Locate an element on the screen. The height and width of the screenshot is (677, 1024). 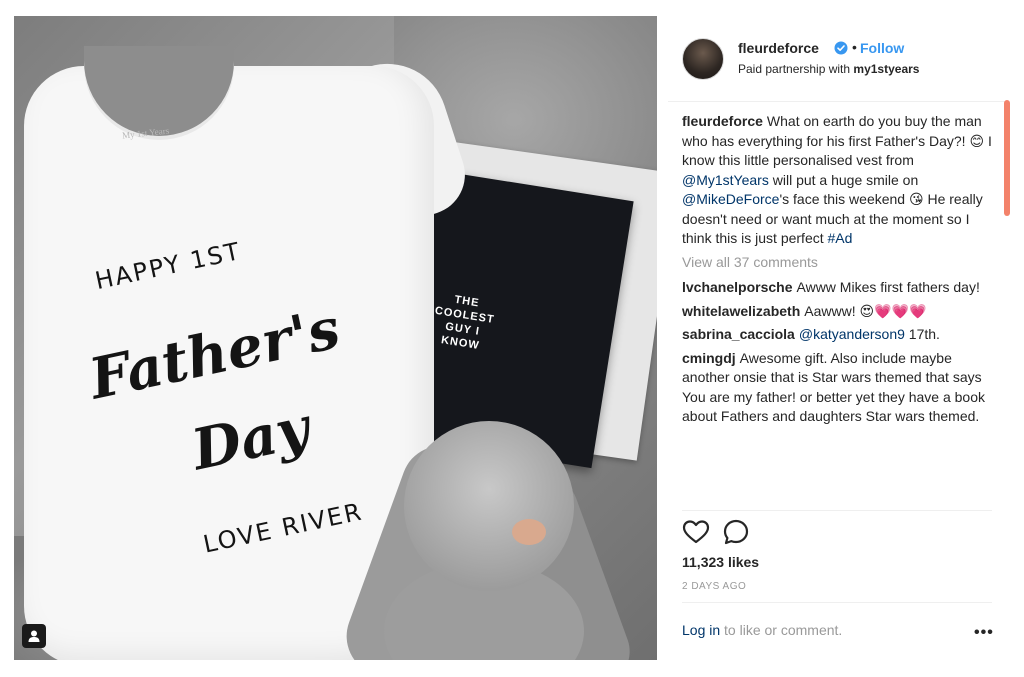
comment-icon is located at coordinates (736, 532).